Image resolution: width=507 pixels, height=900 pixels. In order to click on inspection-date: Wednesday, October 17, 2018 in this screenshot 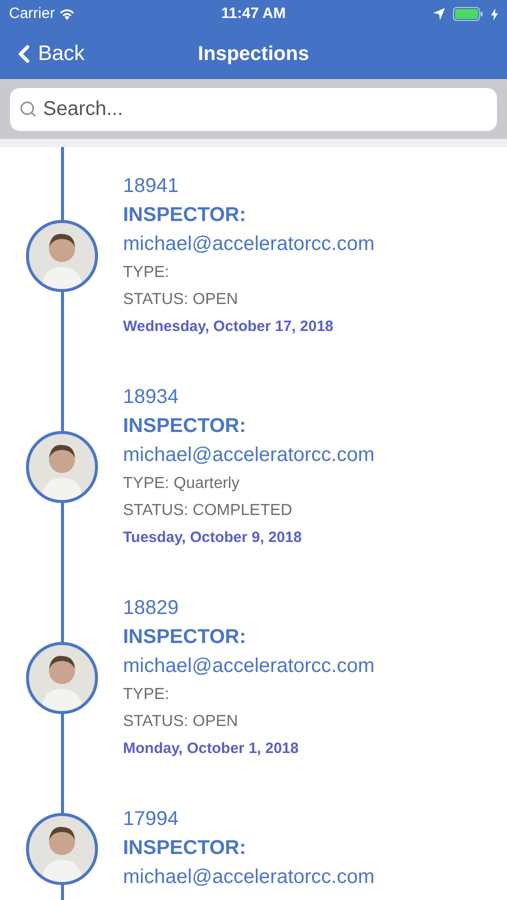, I will do `click(228, 327)`.